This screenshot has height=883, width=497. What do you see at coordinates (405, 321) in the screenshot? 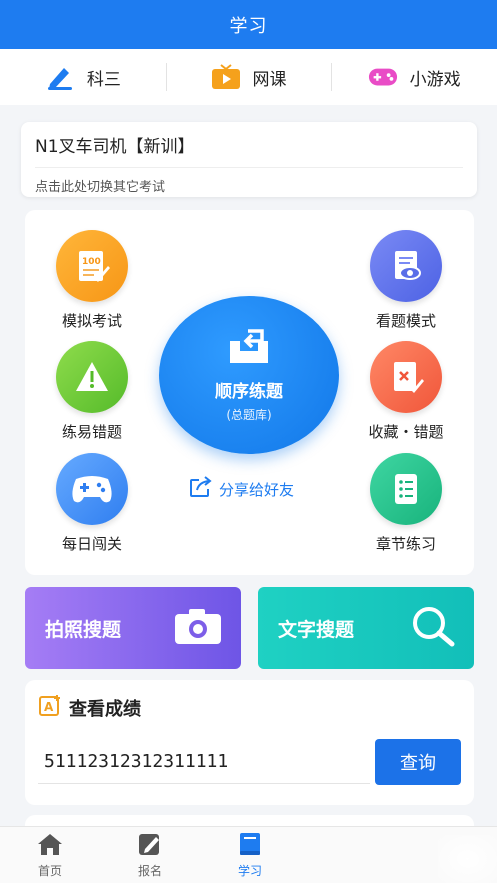
I see `view-mode-label: 看题模式` at bounding box center [405, 321].